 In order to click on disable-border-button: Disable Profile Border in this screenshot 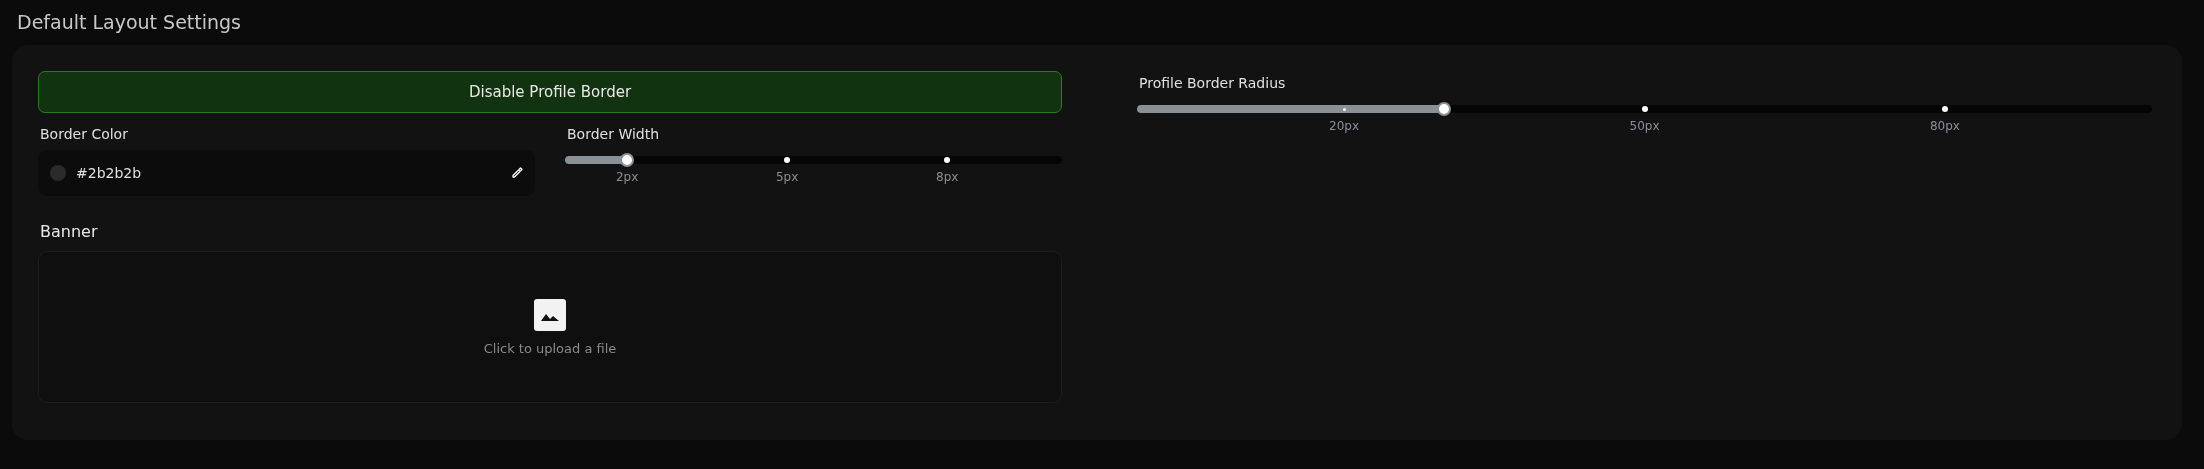, I will do `click(550, 92)`.